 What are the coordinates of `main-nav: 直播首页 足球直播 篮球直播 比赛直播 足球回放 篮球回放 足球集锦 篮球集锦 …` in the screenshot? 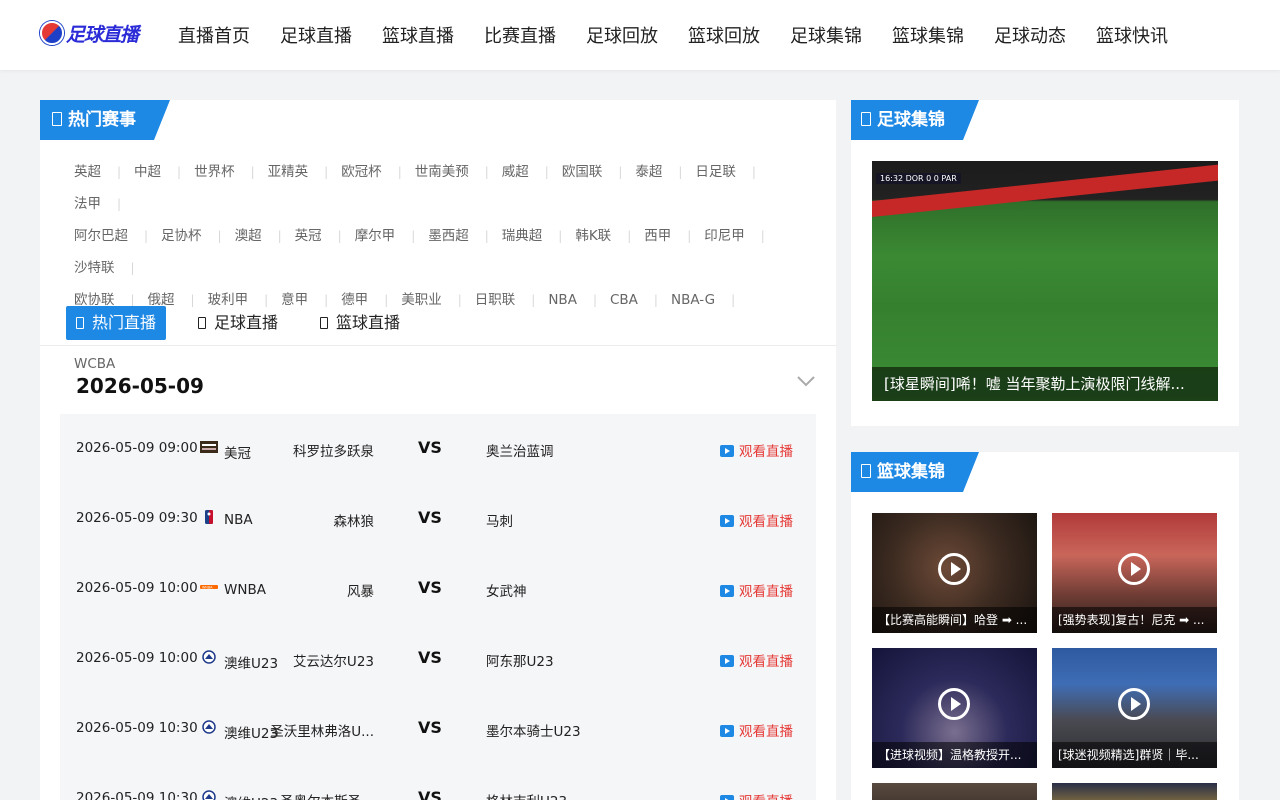 It's located at (688, 35).